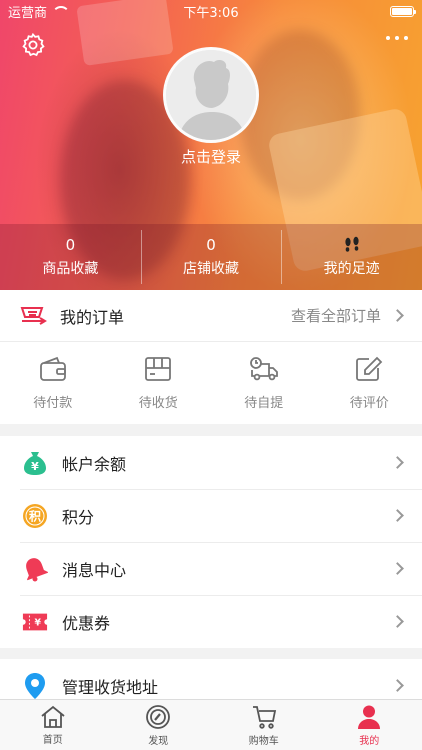  I want to click on stat-store-favorites: 0 店铺收藏, so click(211, 257).